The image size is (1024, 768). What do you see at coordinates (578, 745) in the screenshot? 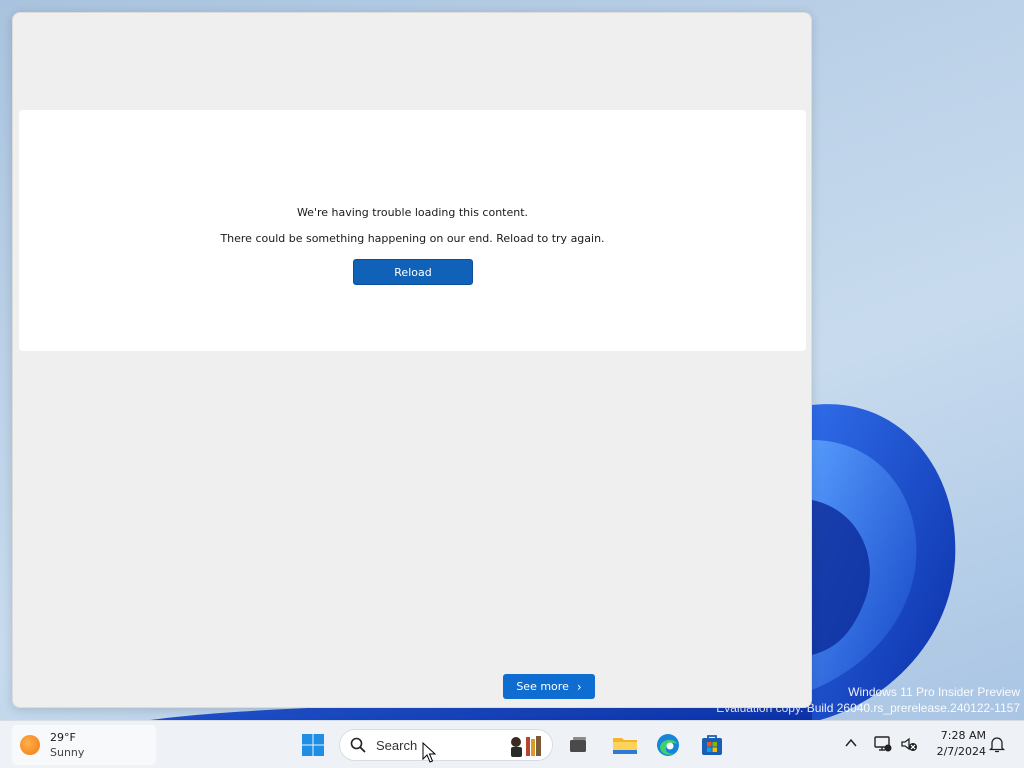
I see `task-view-icon` at bounding box center [578, 745].